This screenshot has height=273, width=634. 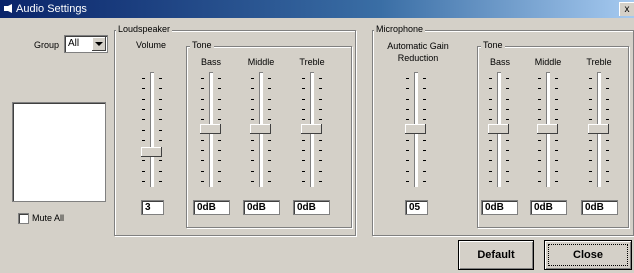 I want to click on mute-all-checkbox, so click(x=23, y=218).